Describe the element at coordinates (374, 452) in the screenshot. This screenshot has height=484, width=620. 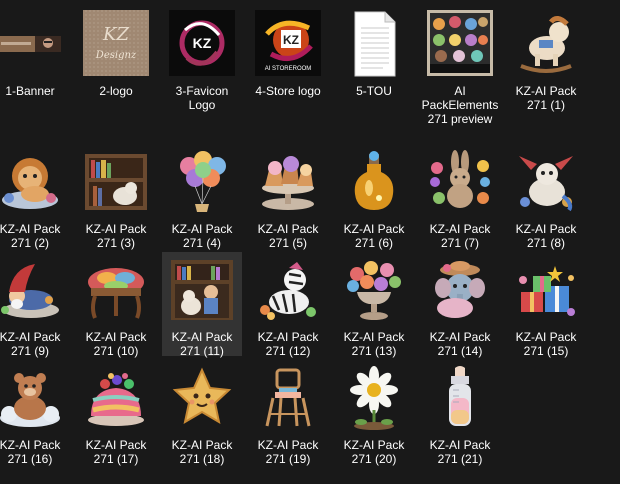
I see `file-name-label: KZ-AI Pack 271 (20)` at that location.